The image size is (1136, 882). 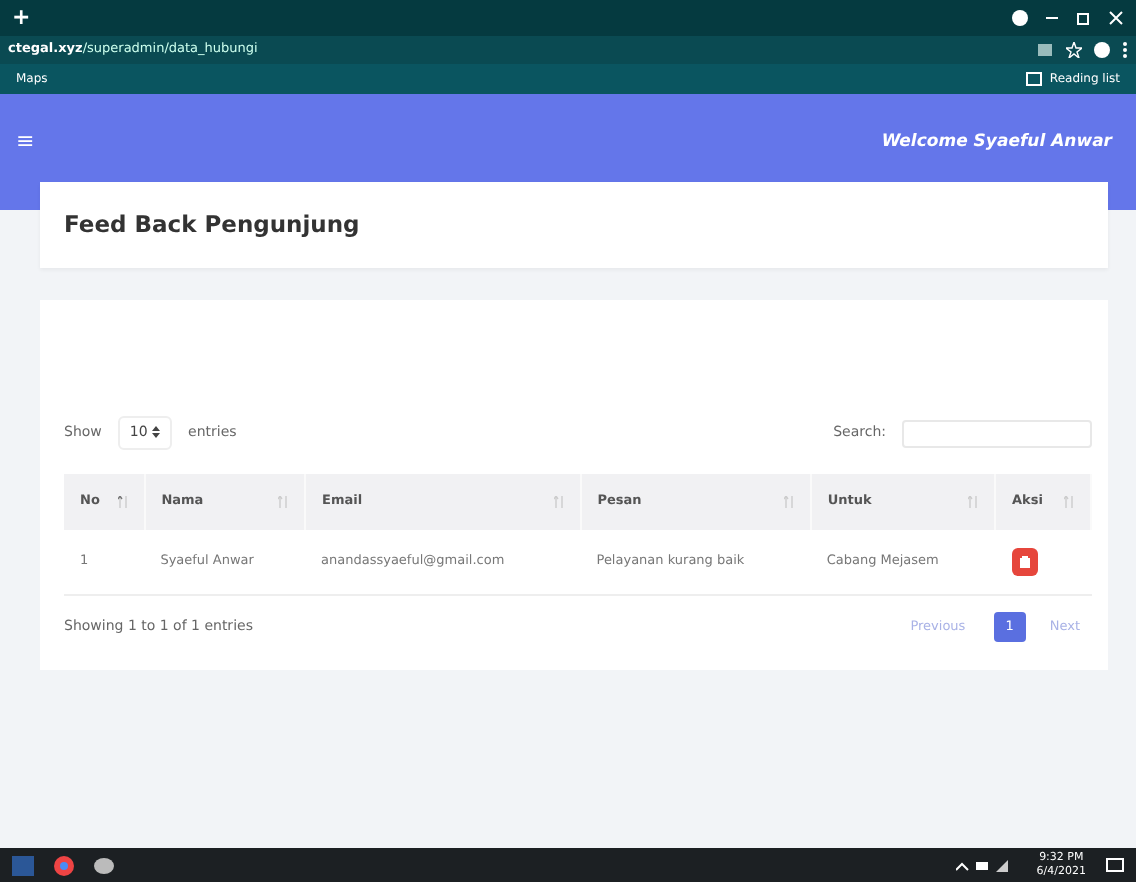 I want to click on reading-list-icon, so click(x=1033, y=79).